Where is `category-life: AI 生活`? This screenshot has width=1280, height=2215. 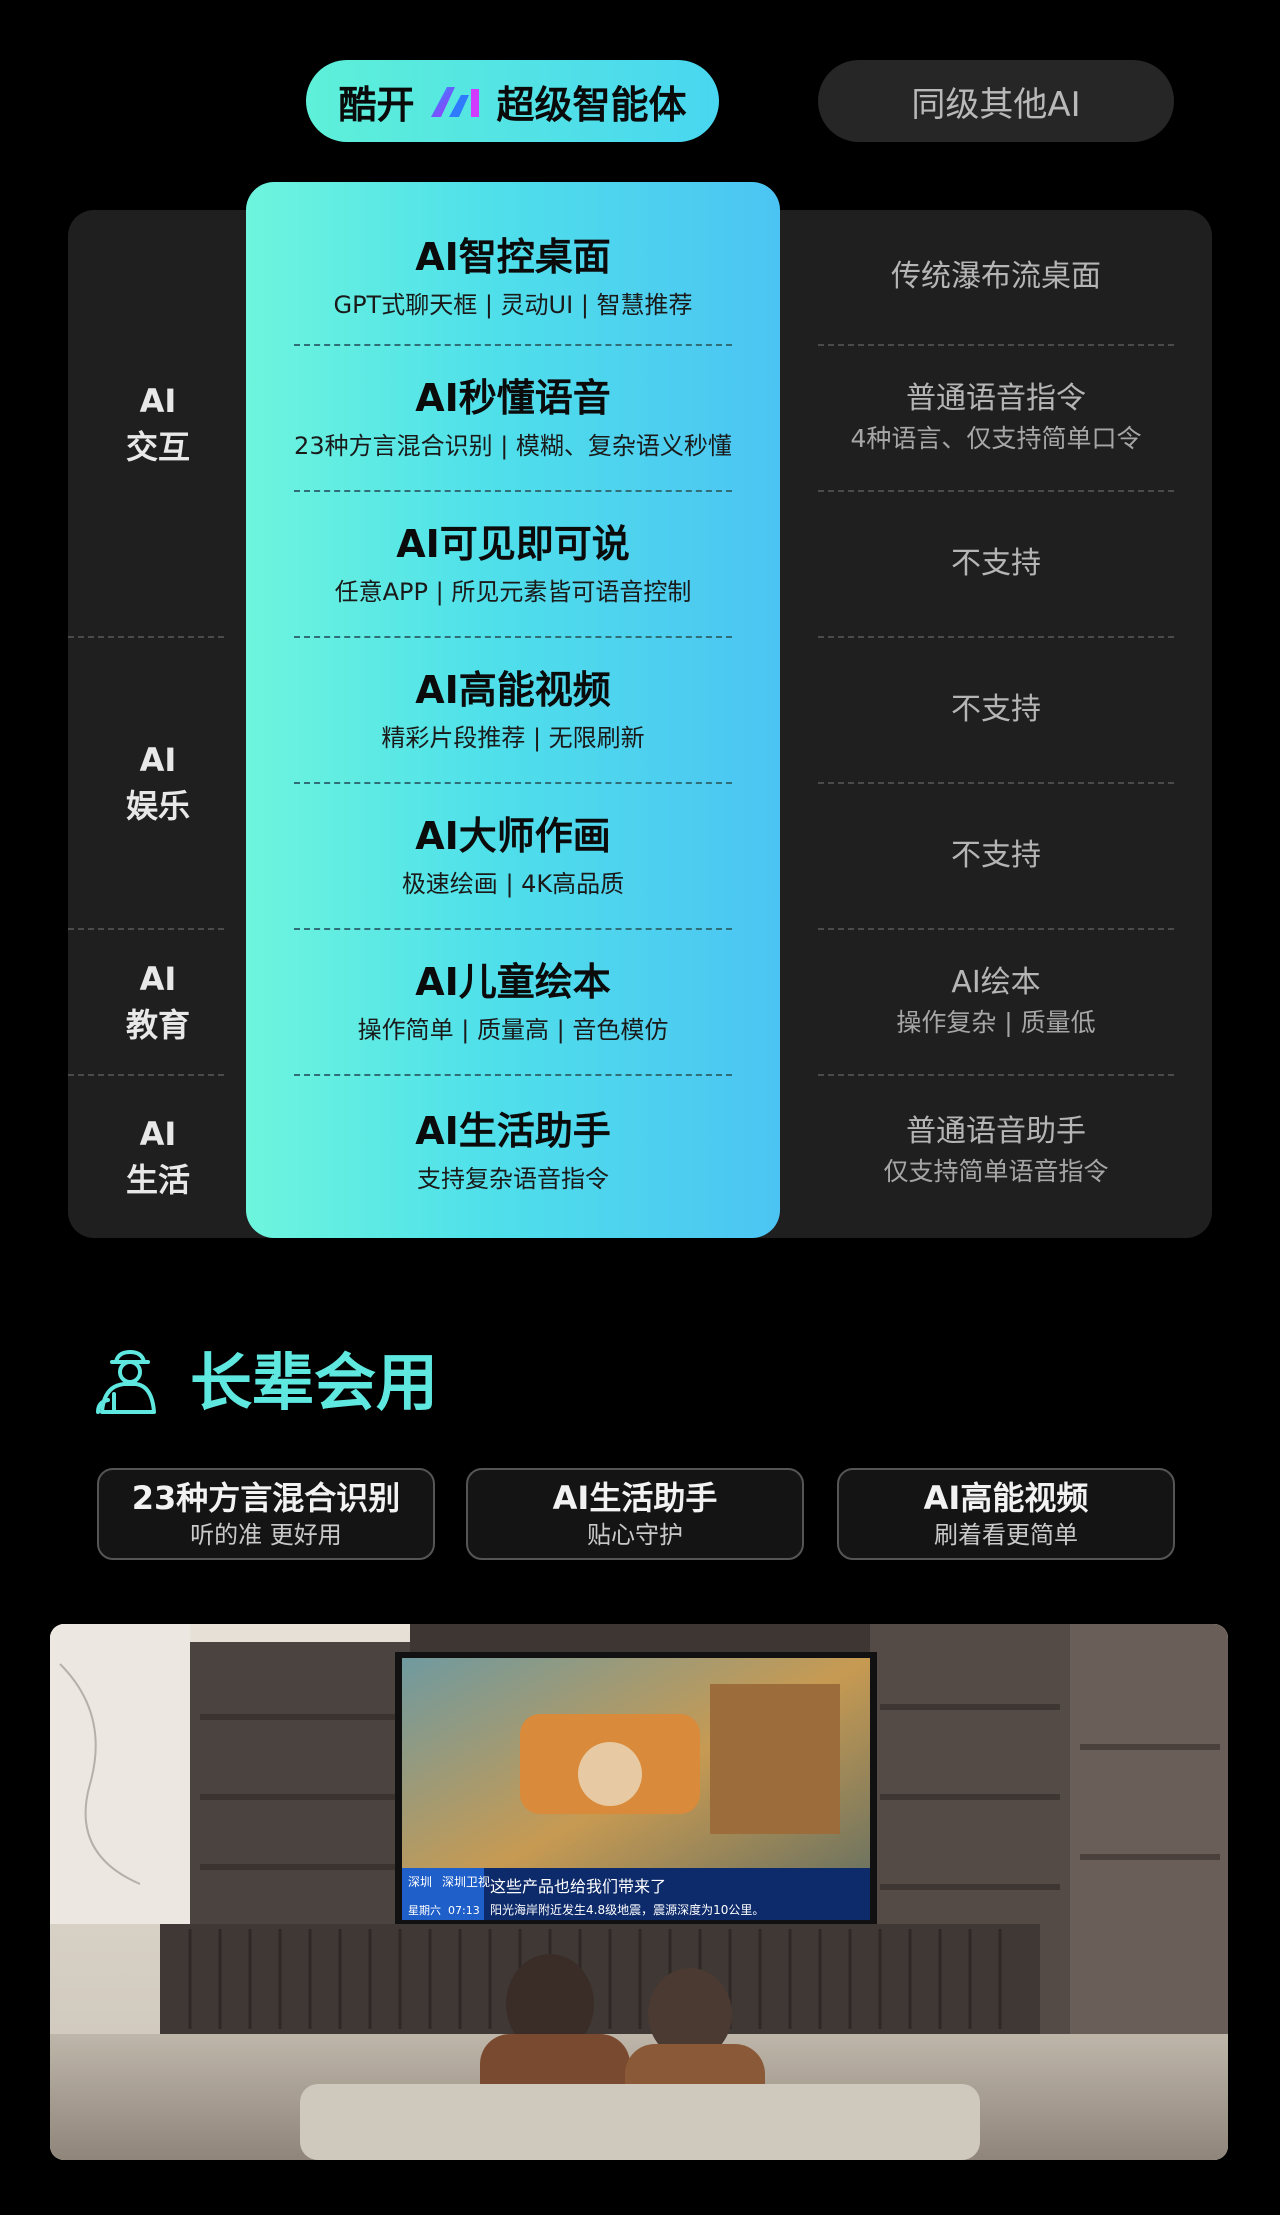
category-life: AI 生活 is located at coordinates (157, 1157).